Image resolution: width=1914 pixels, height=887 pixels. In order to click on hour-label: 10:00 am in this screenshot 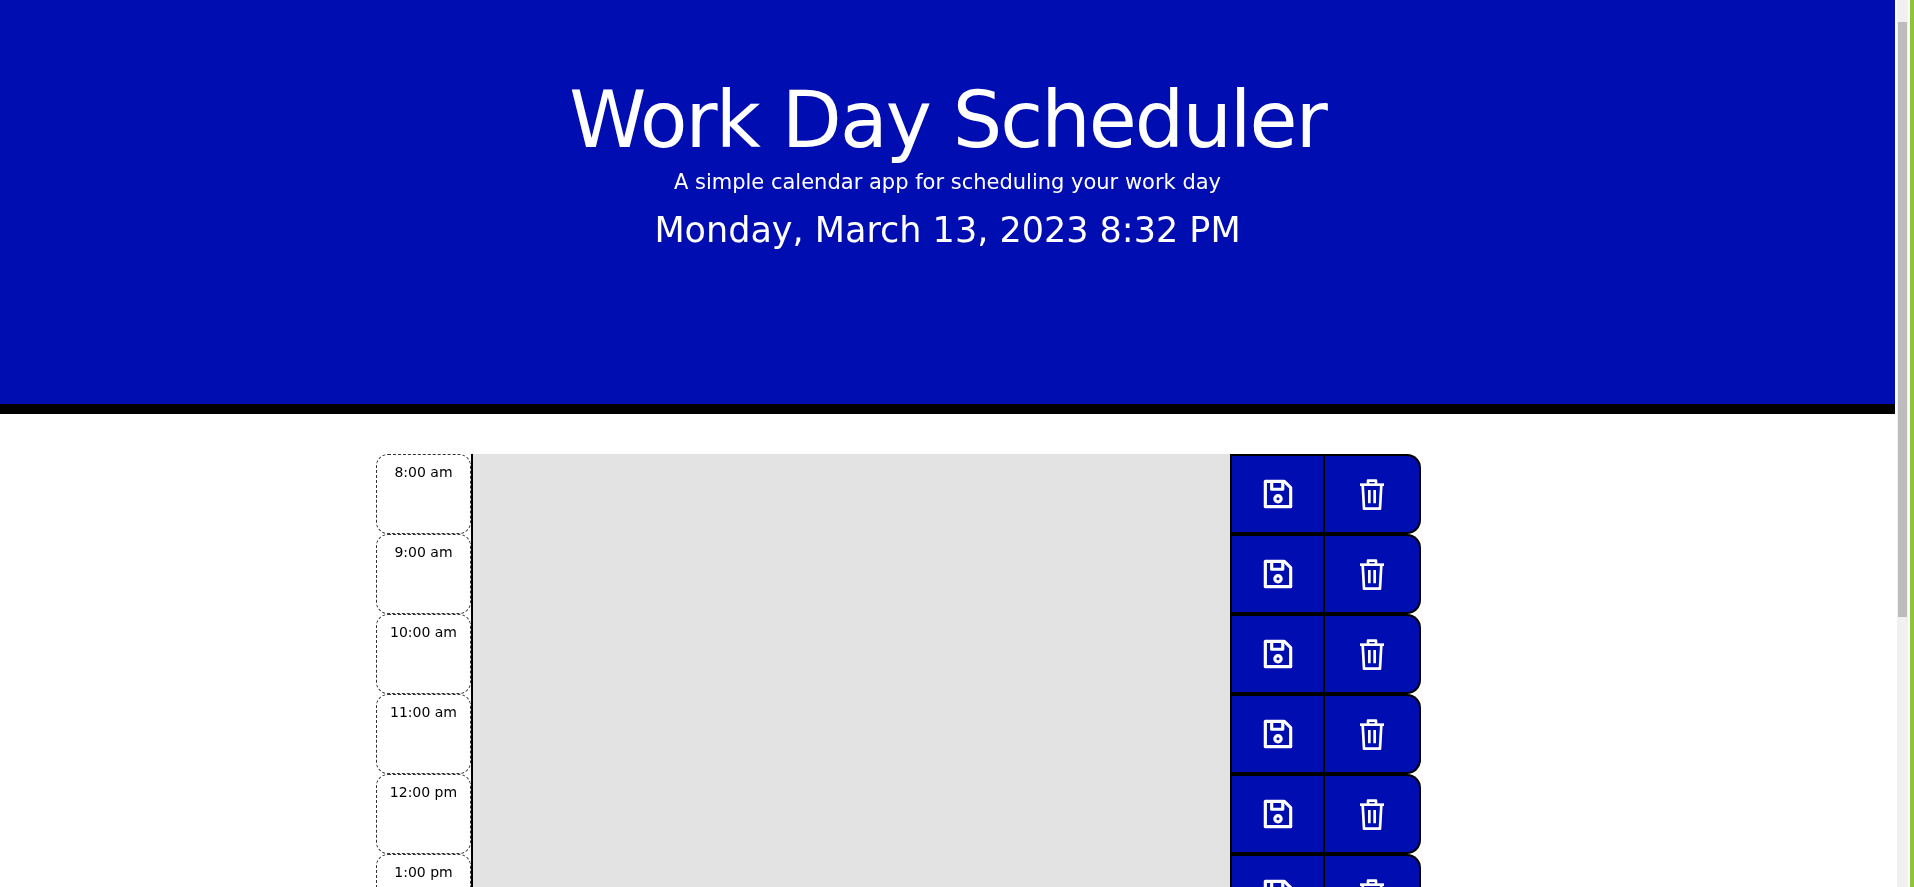, I will do `click(423, 632)`.